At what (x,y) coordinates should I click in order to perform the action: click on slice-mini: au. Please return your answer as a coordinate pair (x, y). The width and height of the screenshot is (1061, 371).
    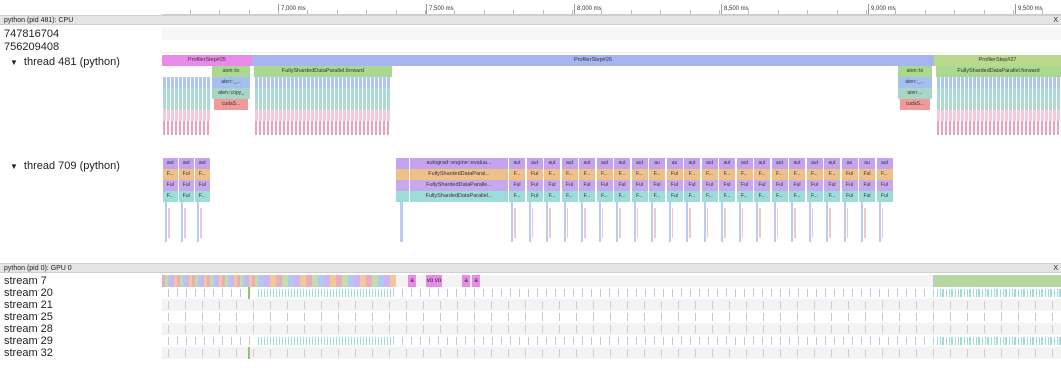
    Looking at the image, I should click on (657, 163).